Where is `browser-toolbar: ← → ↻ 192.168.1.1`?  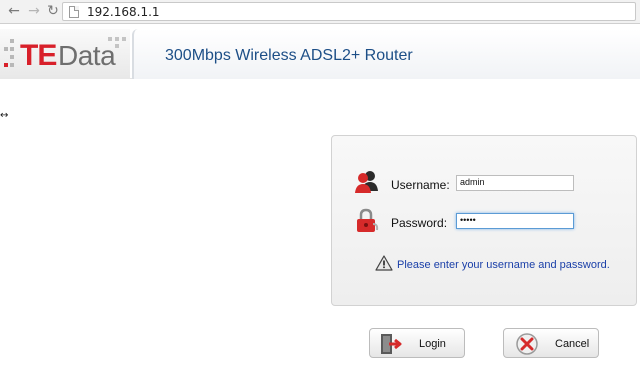 browser-toolbar: ← → ↻ 192.168.1.1 is located at coordinates (320, 12).